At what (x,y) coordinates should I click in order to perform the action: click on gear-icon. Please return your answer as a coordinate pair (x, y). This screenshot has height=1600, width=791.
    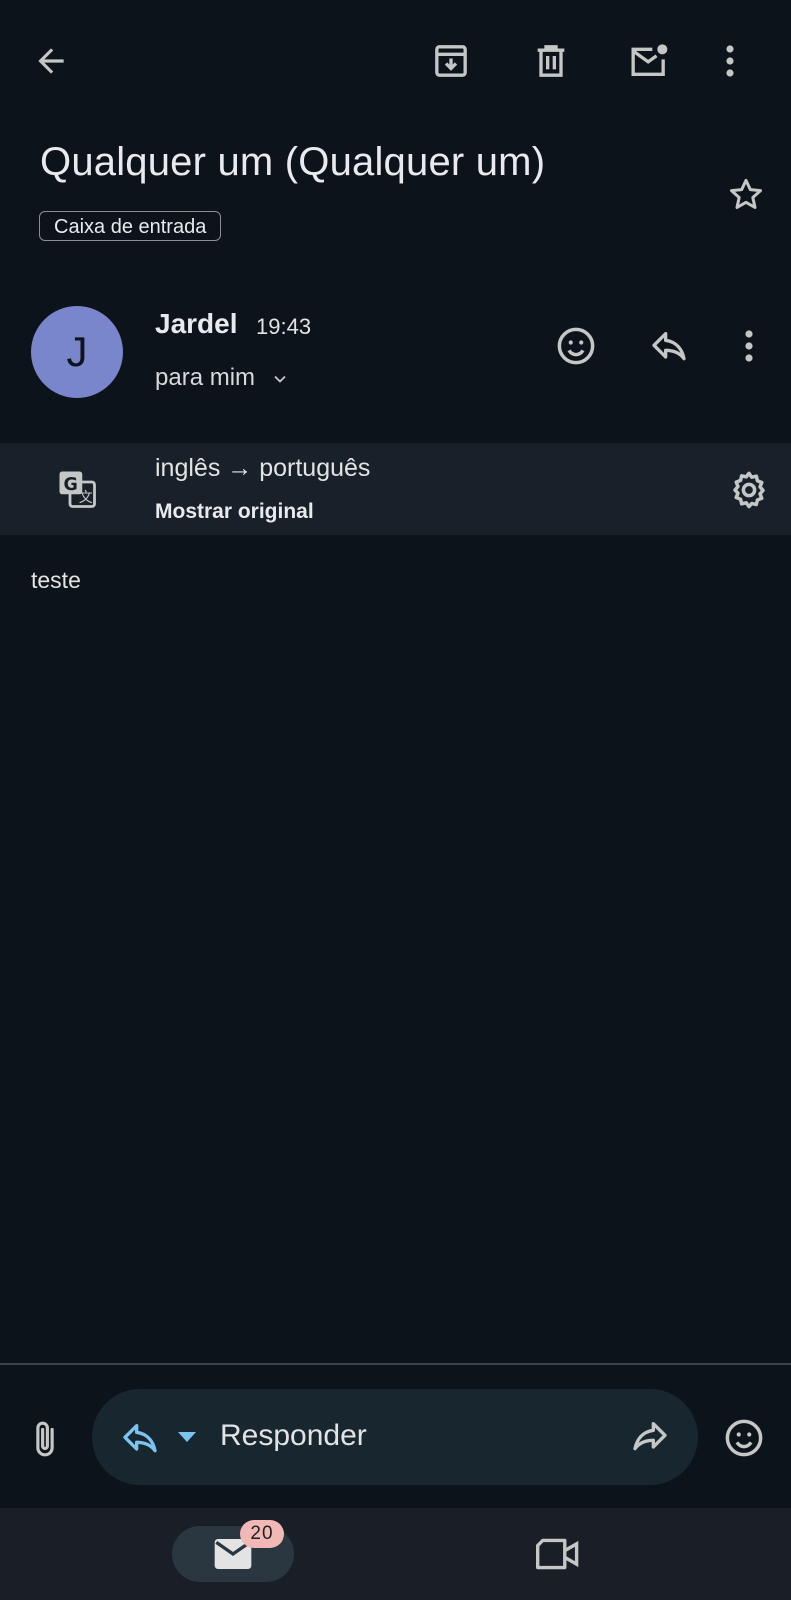
    Looking at the image, I should click on (749, 490).